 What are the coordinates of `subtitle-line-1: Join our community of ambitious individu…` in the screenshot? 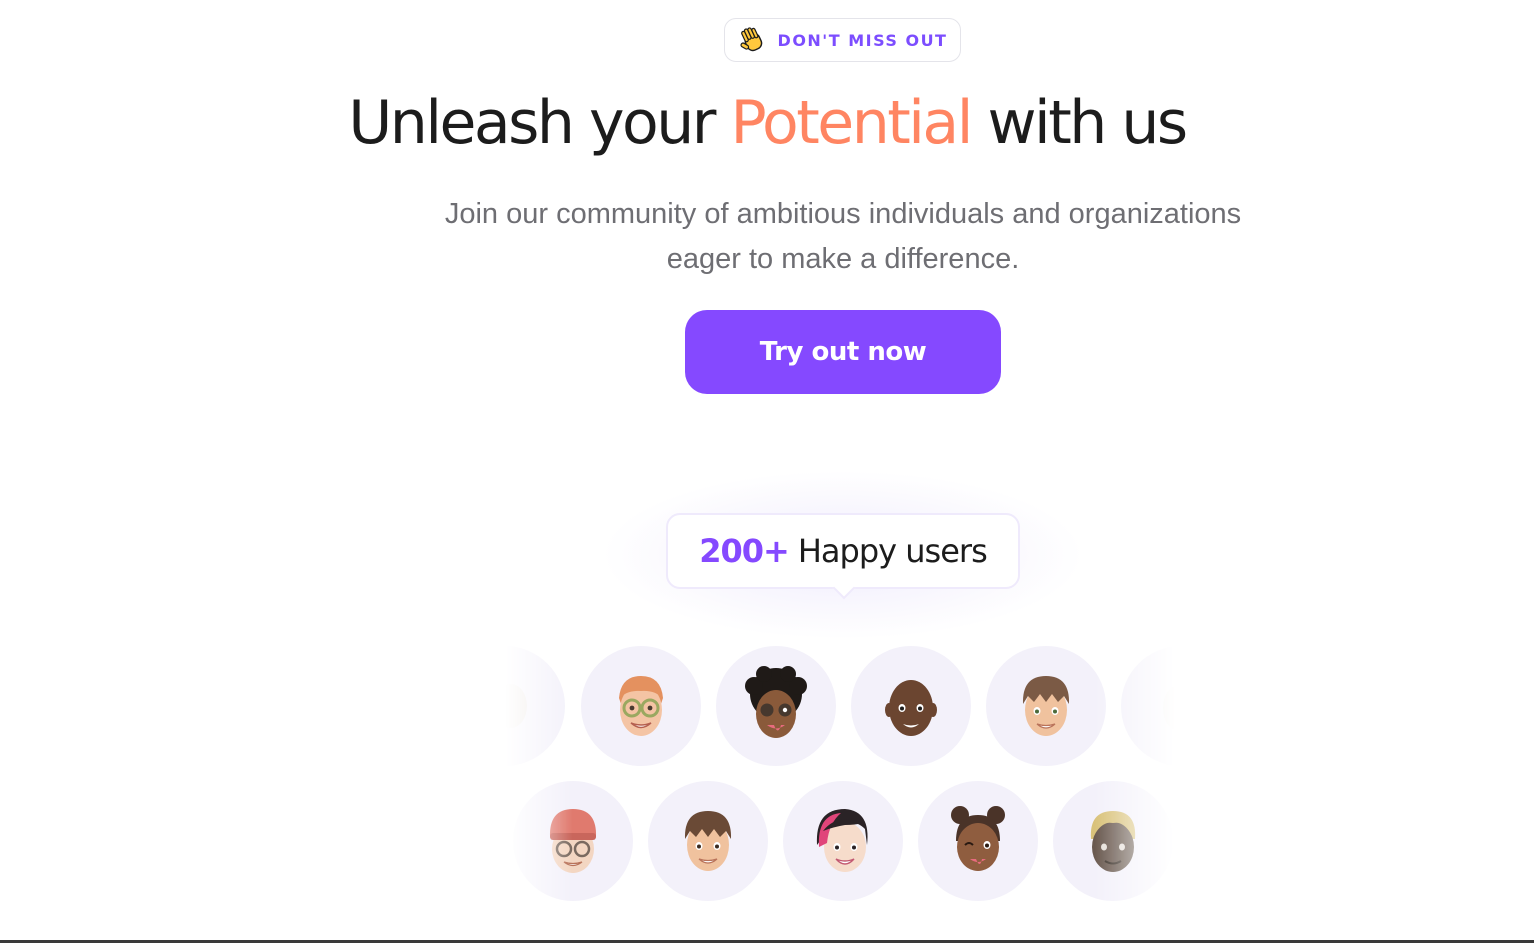 It's located at (843, 214).